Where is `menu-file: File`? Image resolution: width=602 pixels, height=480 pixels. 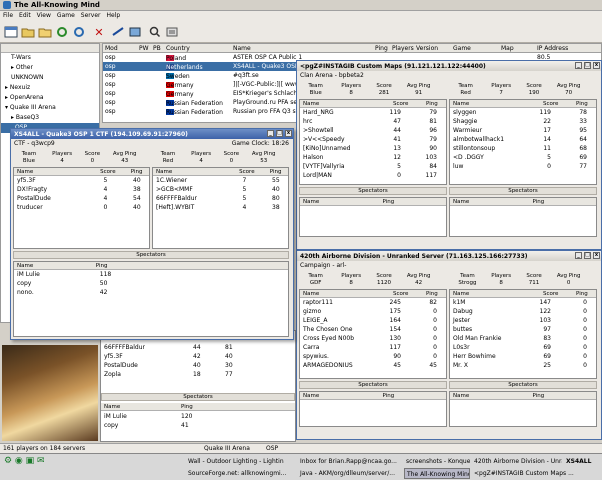
menu-file: File is located at coordinates (8, 15).